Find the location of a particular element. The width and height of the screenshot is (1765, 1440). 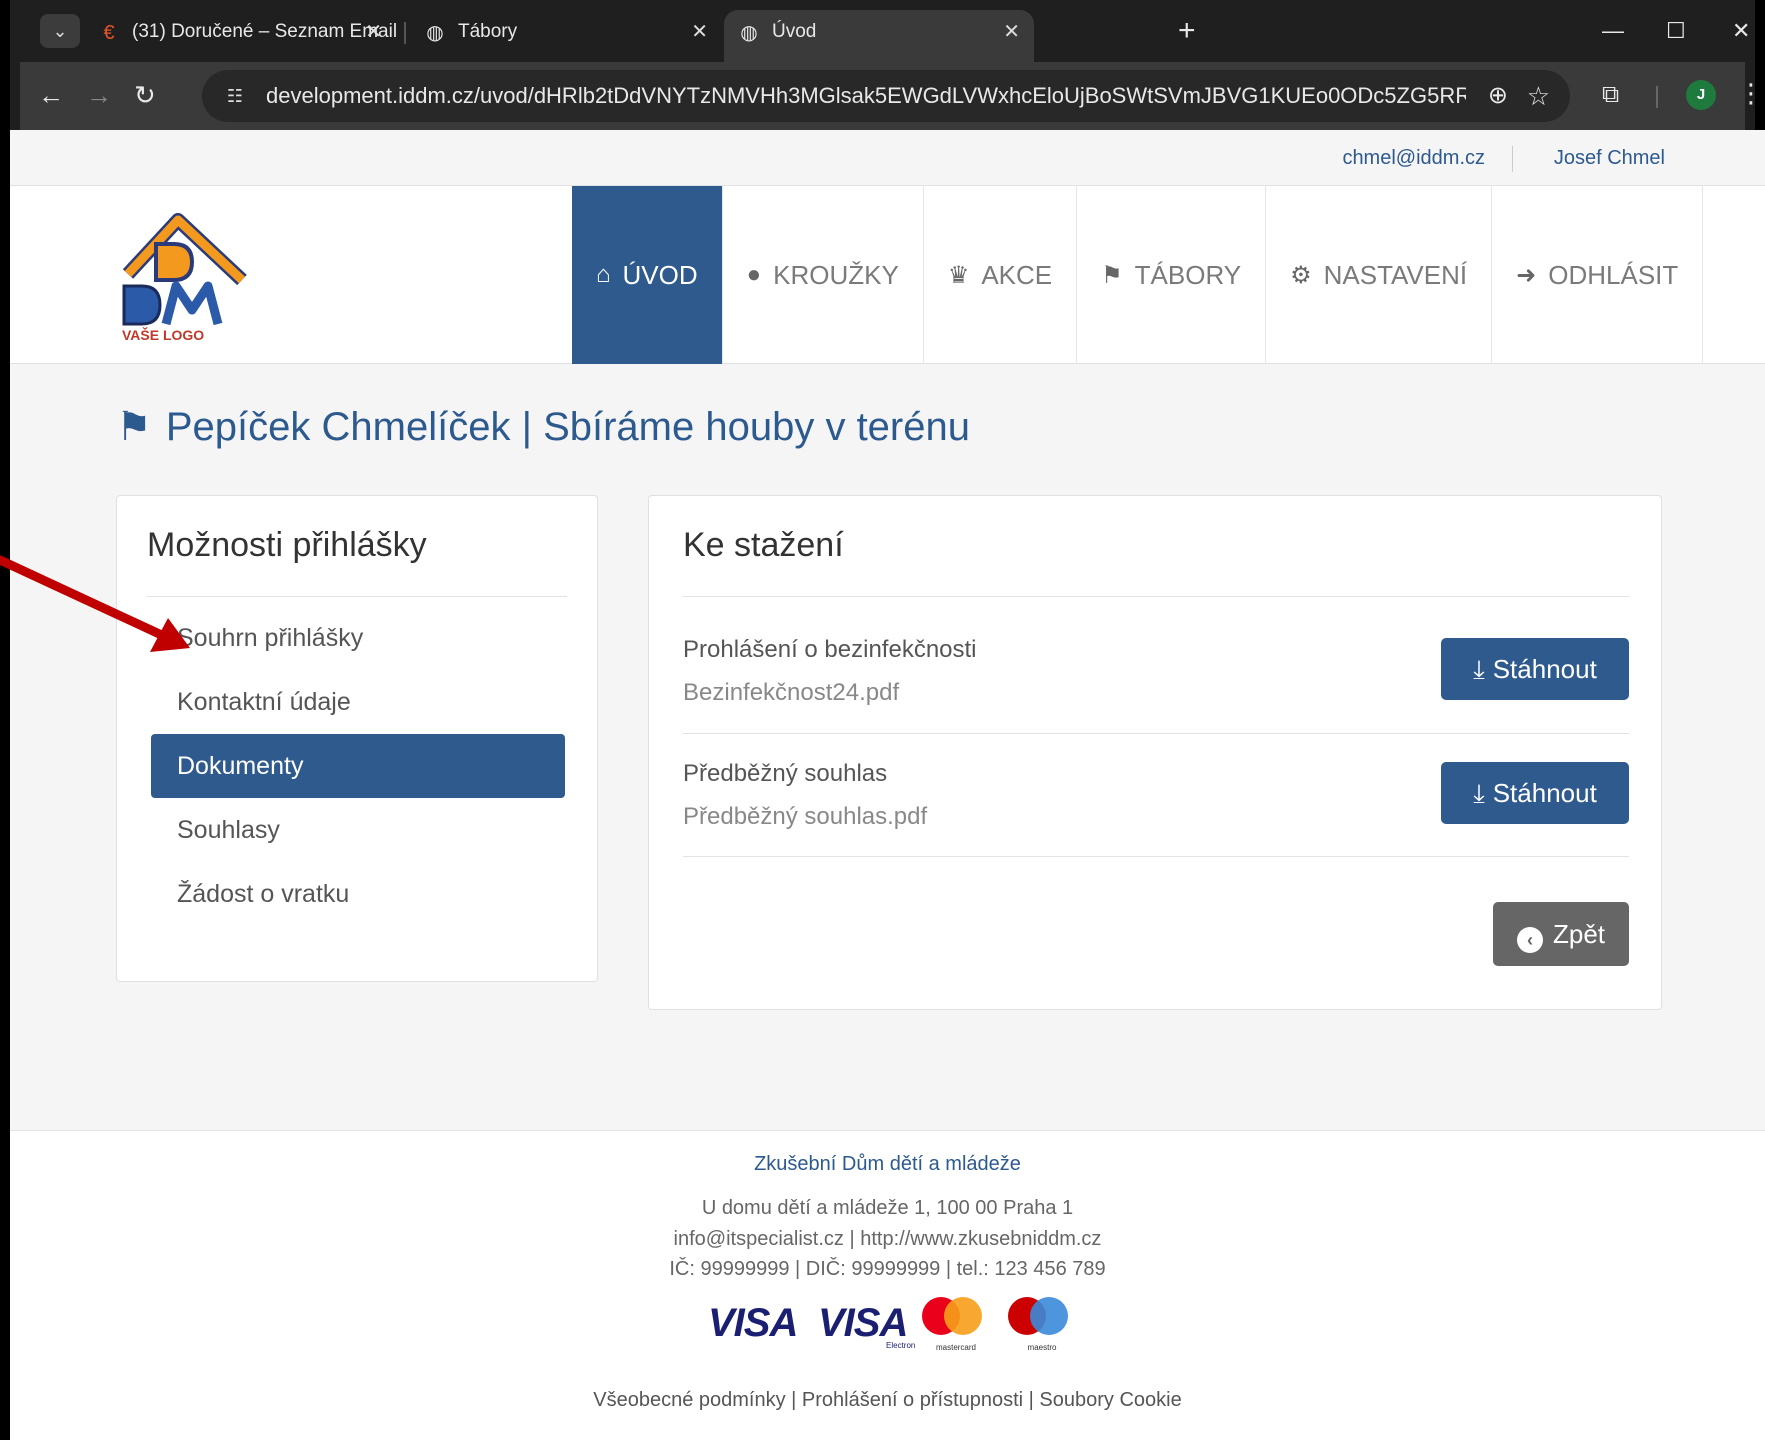

sidebar-item-dokumenty: Dokumenty is located at coordinates (358, 766).